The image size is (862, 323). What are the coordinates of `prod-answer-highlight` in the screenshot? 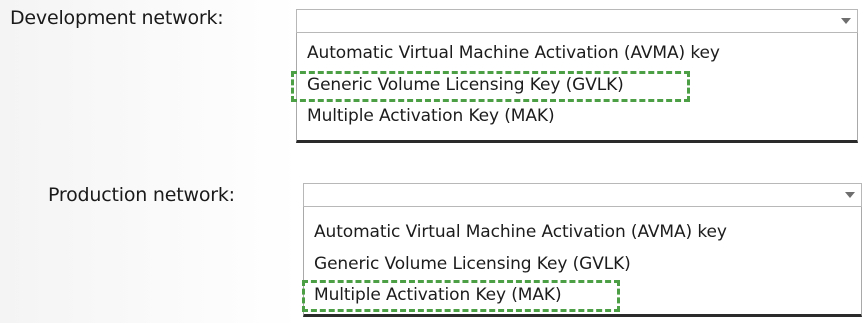 It's located at (461, 296).